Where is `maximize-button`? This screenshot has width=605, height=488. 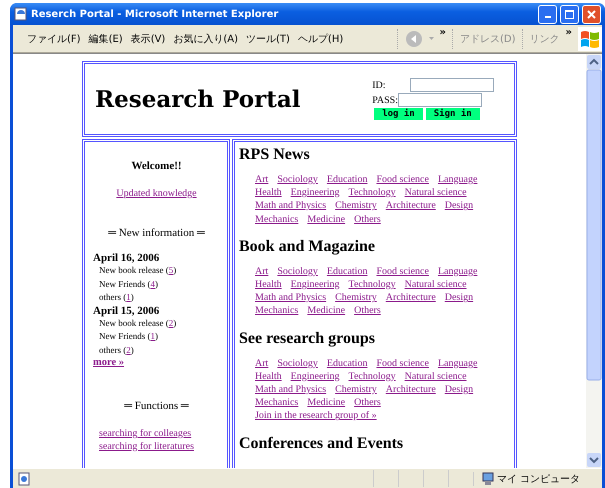
maximize-button is located at coordinates (569, 14).